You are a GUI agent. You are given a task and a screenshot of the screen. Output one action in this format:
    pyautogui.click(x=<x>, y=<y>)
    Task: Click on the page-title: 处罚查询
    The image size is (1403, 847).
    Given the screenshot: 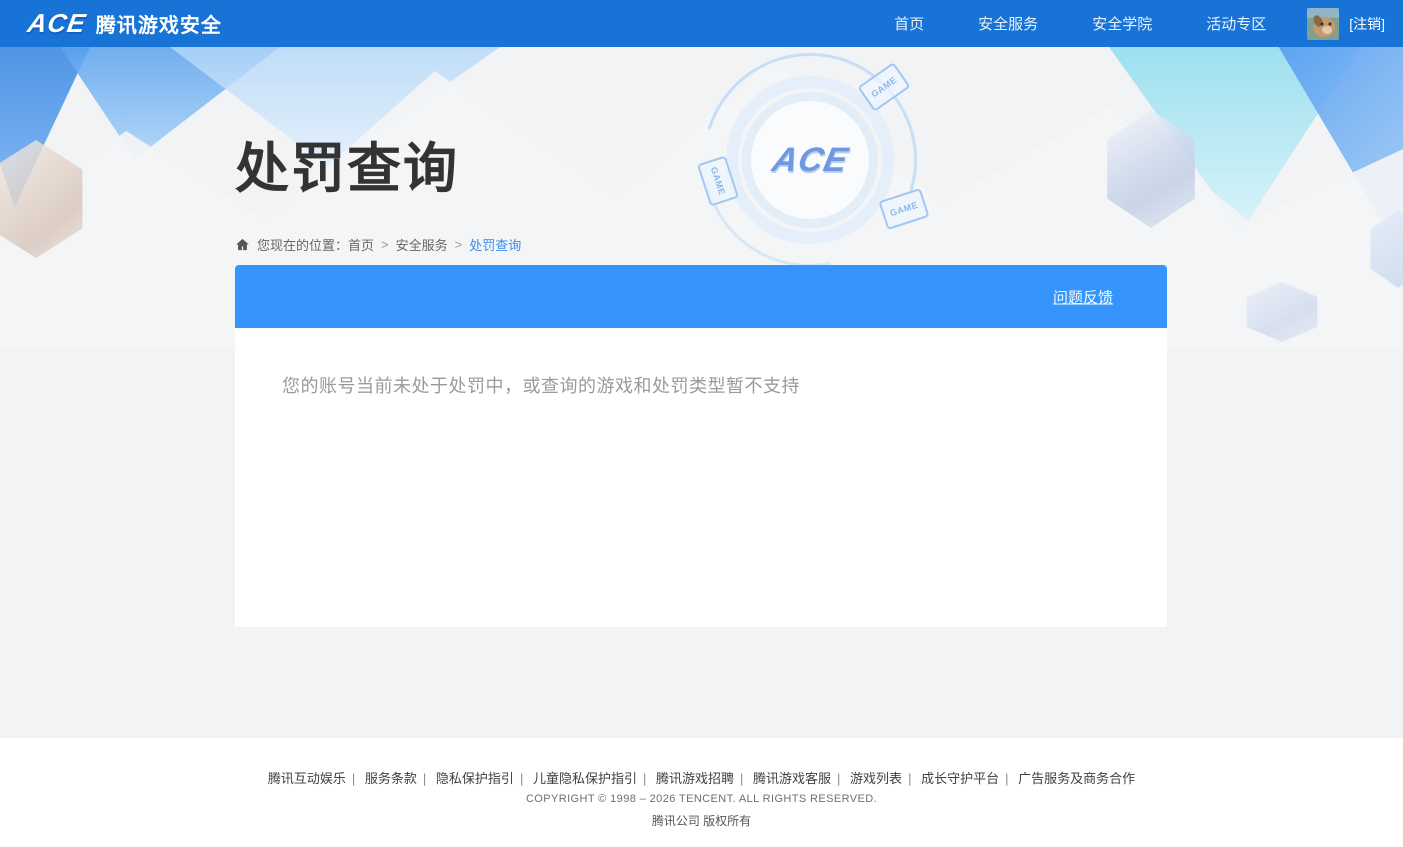 What is the action you would take?
    pyautogui.click(x=347, y=169)
    